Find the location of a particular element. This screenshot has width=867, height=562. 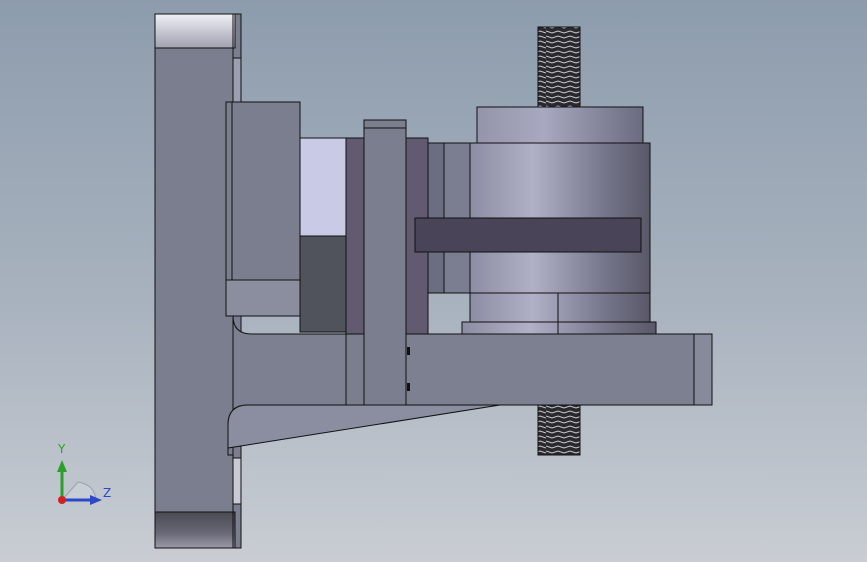

axis-z-label: Z is located at coordinates (107, 493).